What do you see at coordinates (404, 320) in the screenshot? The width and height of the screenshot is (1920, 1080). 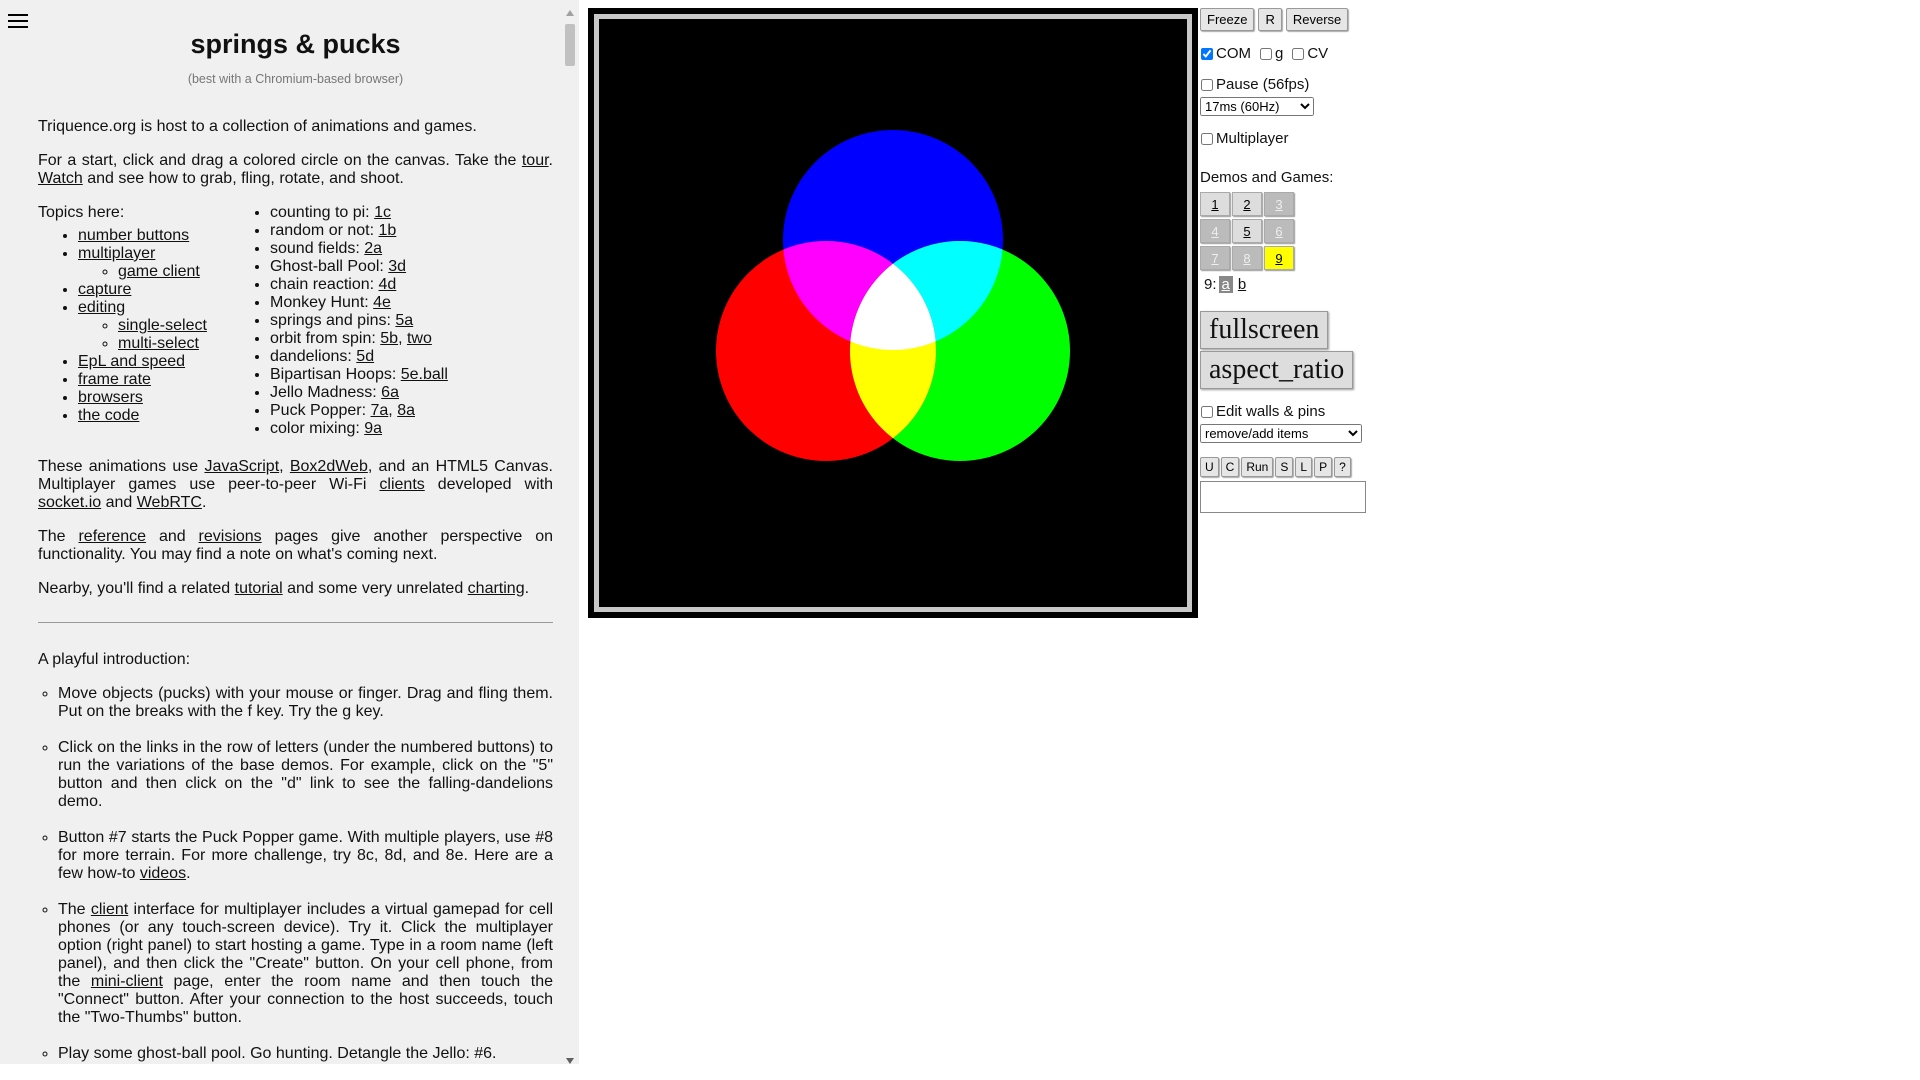 I see `demo-link: 5a` at bounding box center [404, 320].